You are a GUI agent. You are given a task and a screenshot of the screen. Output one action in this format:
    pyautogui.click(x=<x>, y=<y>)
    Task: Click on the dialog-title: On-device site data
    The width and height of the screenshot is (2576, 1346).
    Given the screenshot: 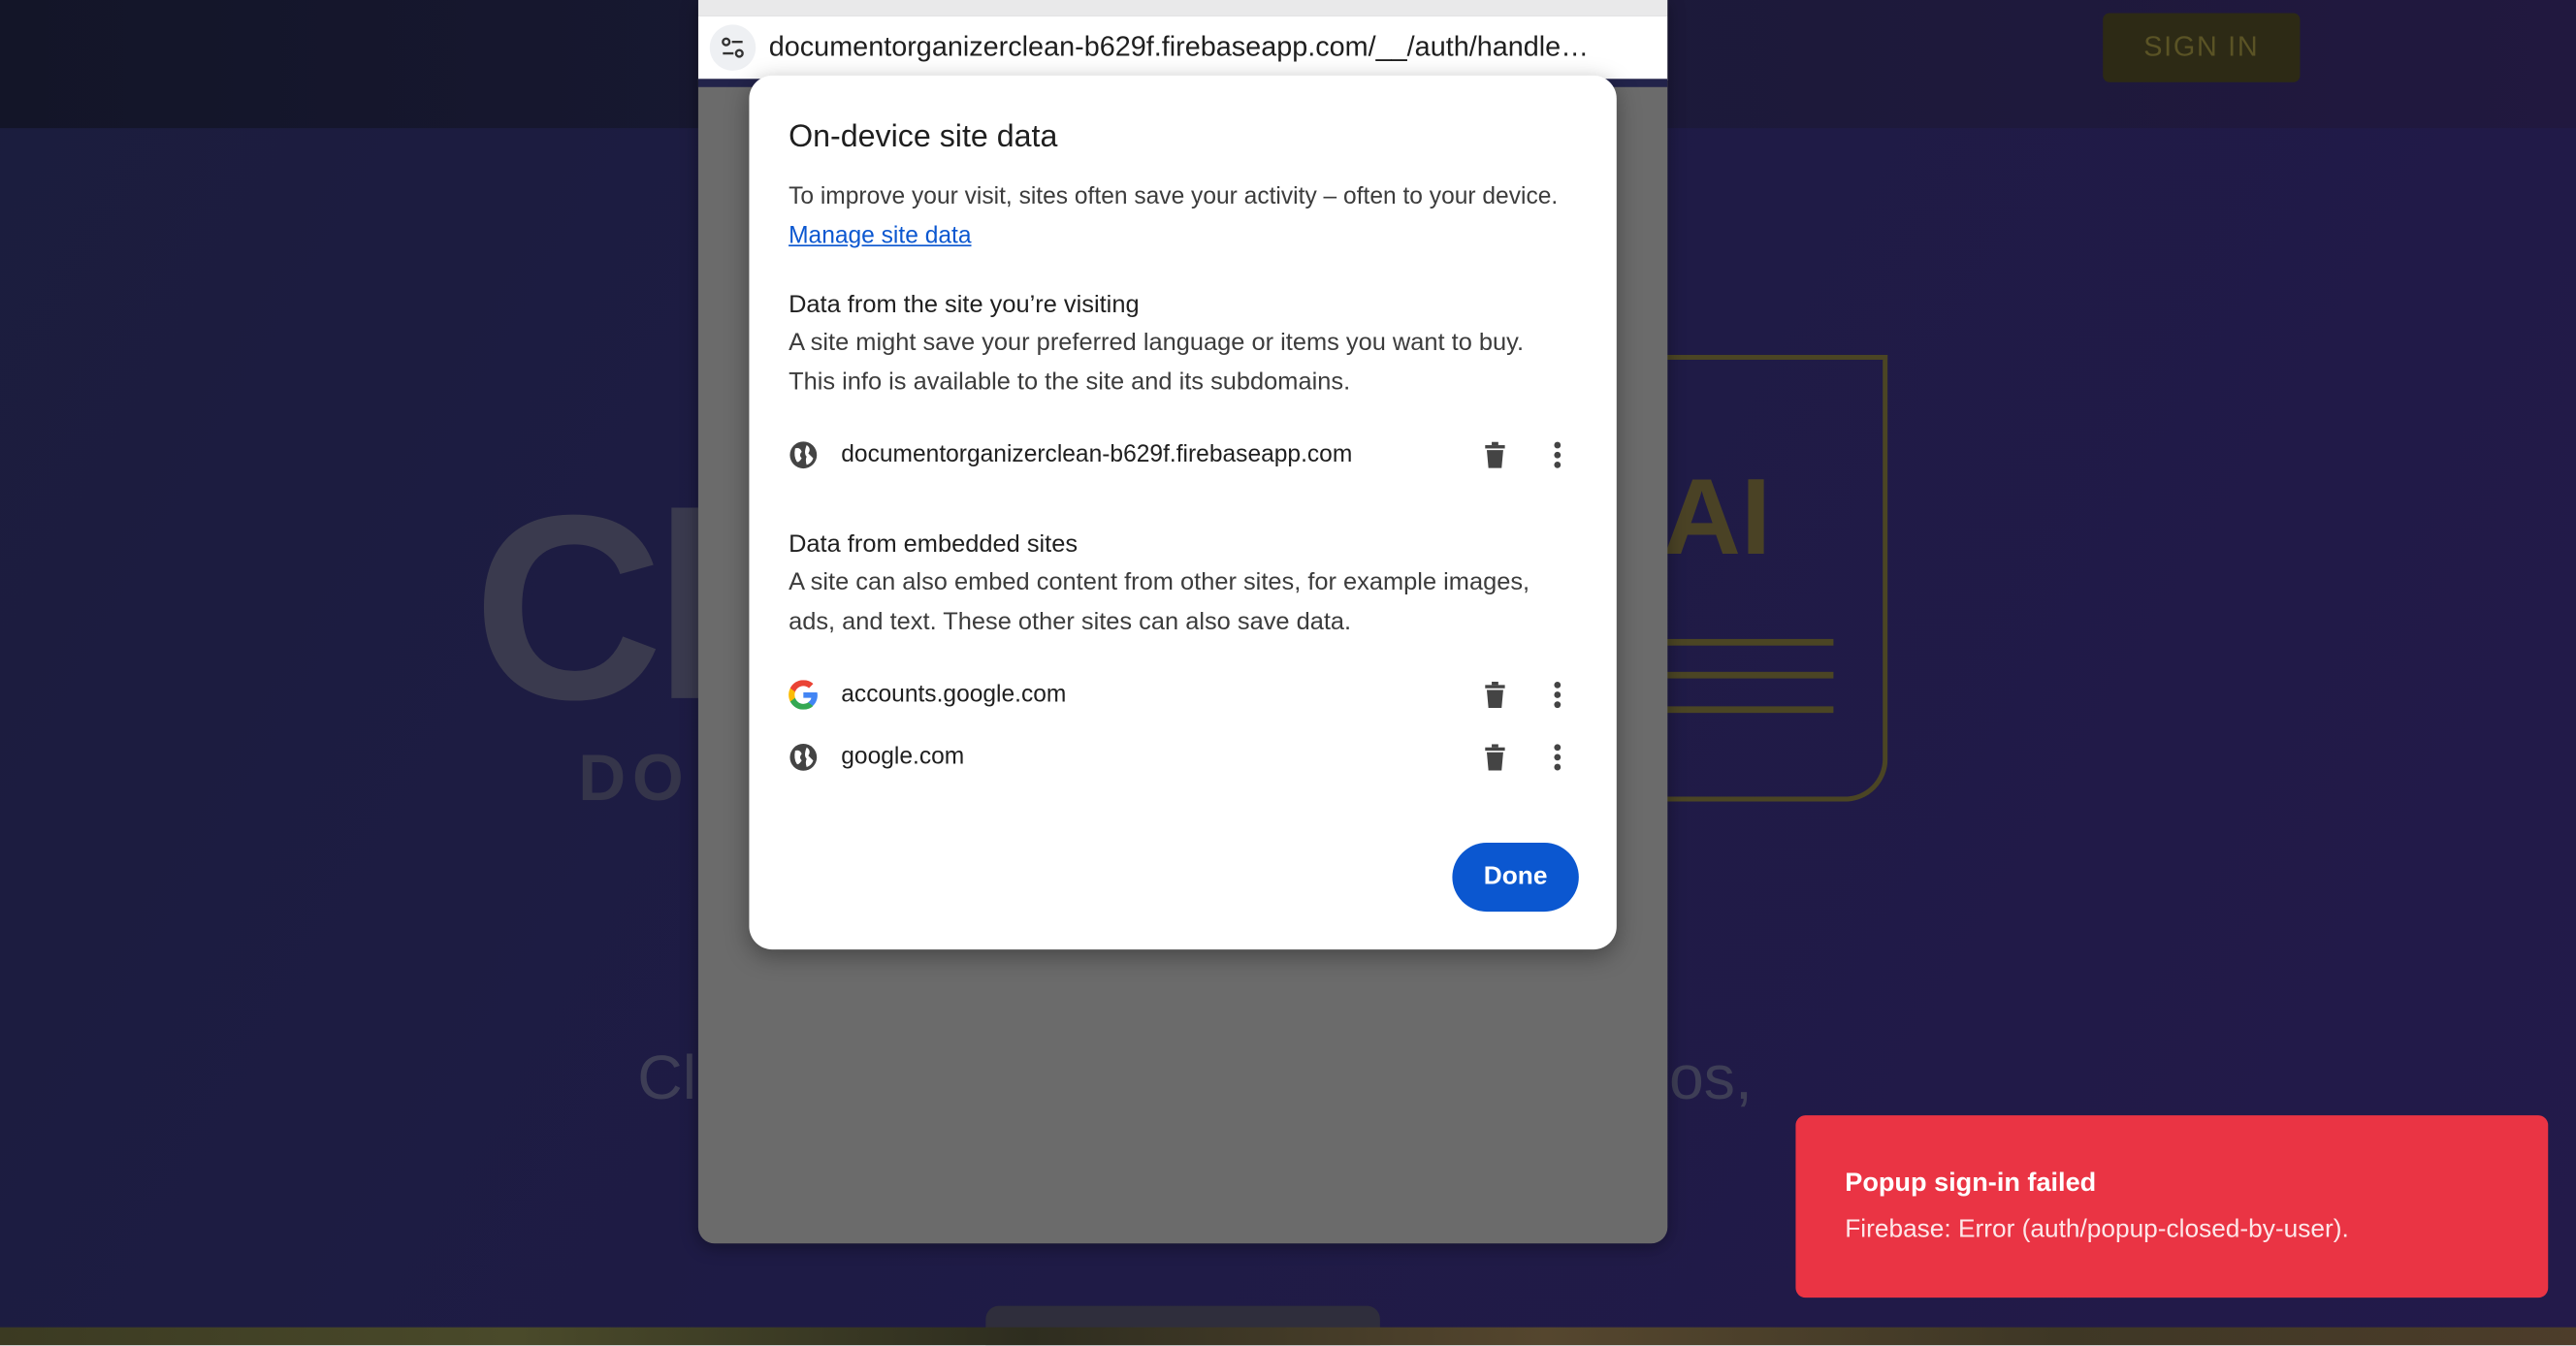 What is the action you would take?
    pyautogui.click(x=923, y=137)
    